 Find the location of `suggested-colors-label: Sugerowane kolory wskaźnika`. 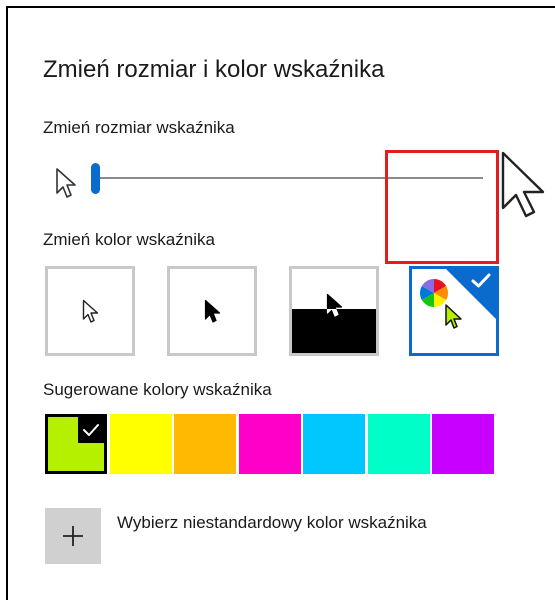

suggested-colors-label: Sugerowane kolory wskaźnika is located at coordinates (157, 389).